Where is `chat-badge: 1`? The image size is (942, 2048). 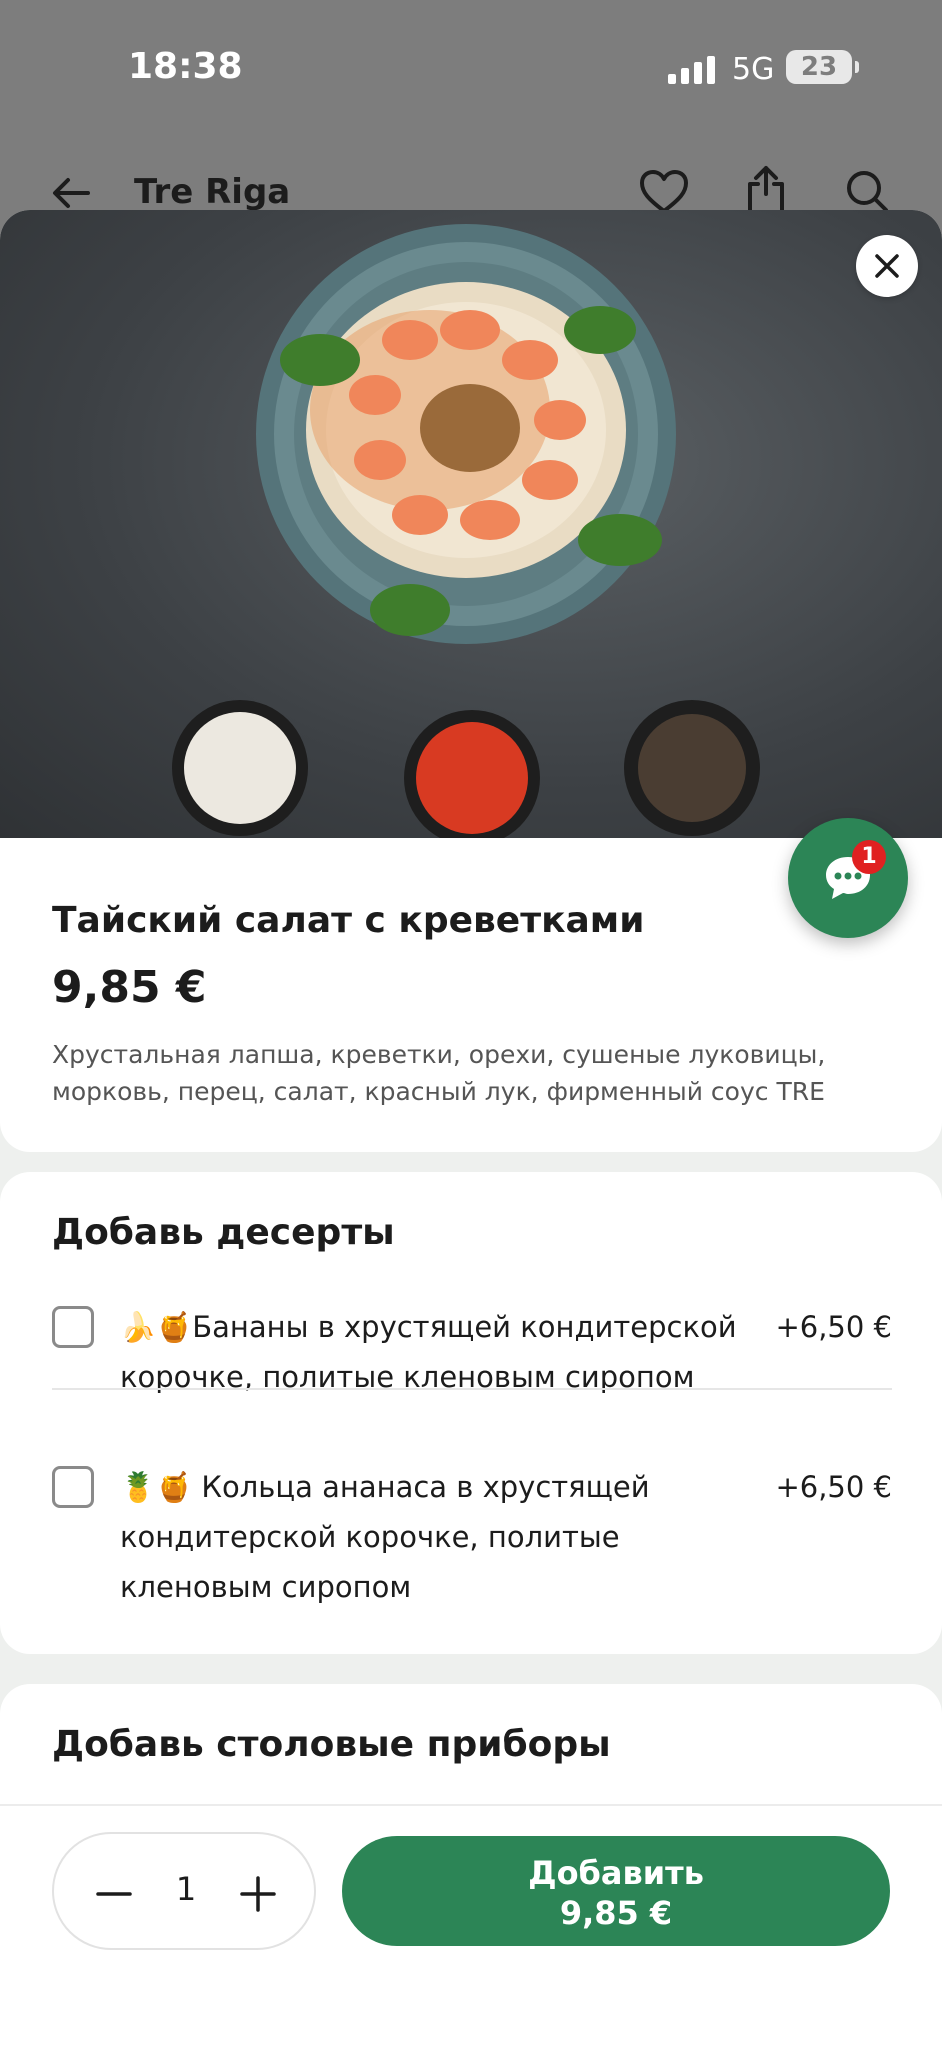
chat-badge: 1 is located at coordinates (869, 857).